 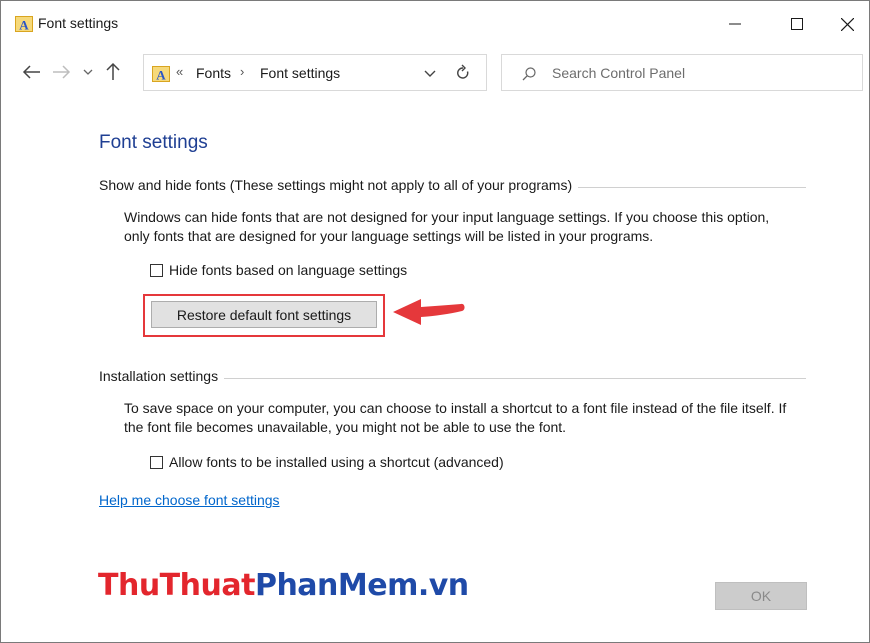 I want to click on search-input: Search Control Panel, so click(x=682, y=72).